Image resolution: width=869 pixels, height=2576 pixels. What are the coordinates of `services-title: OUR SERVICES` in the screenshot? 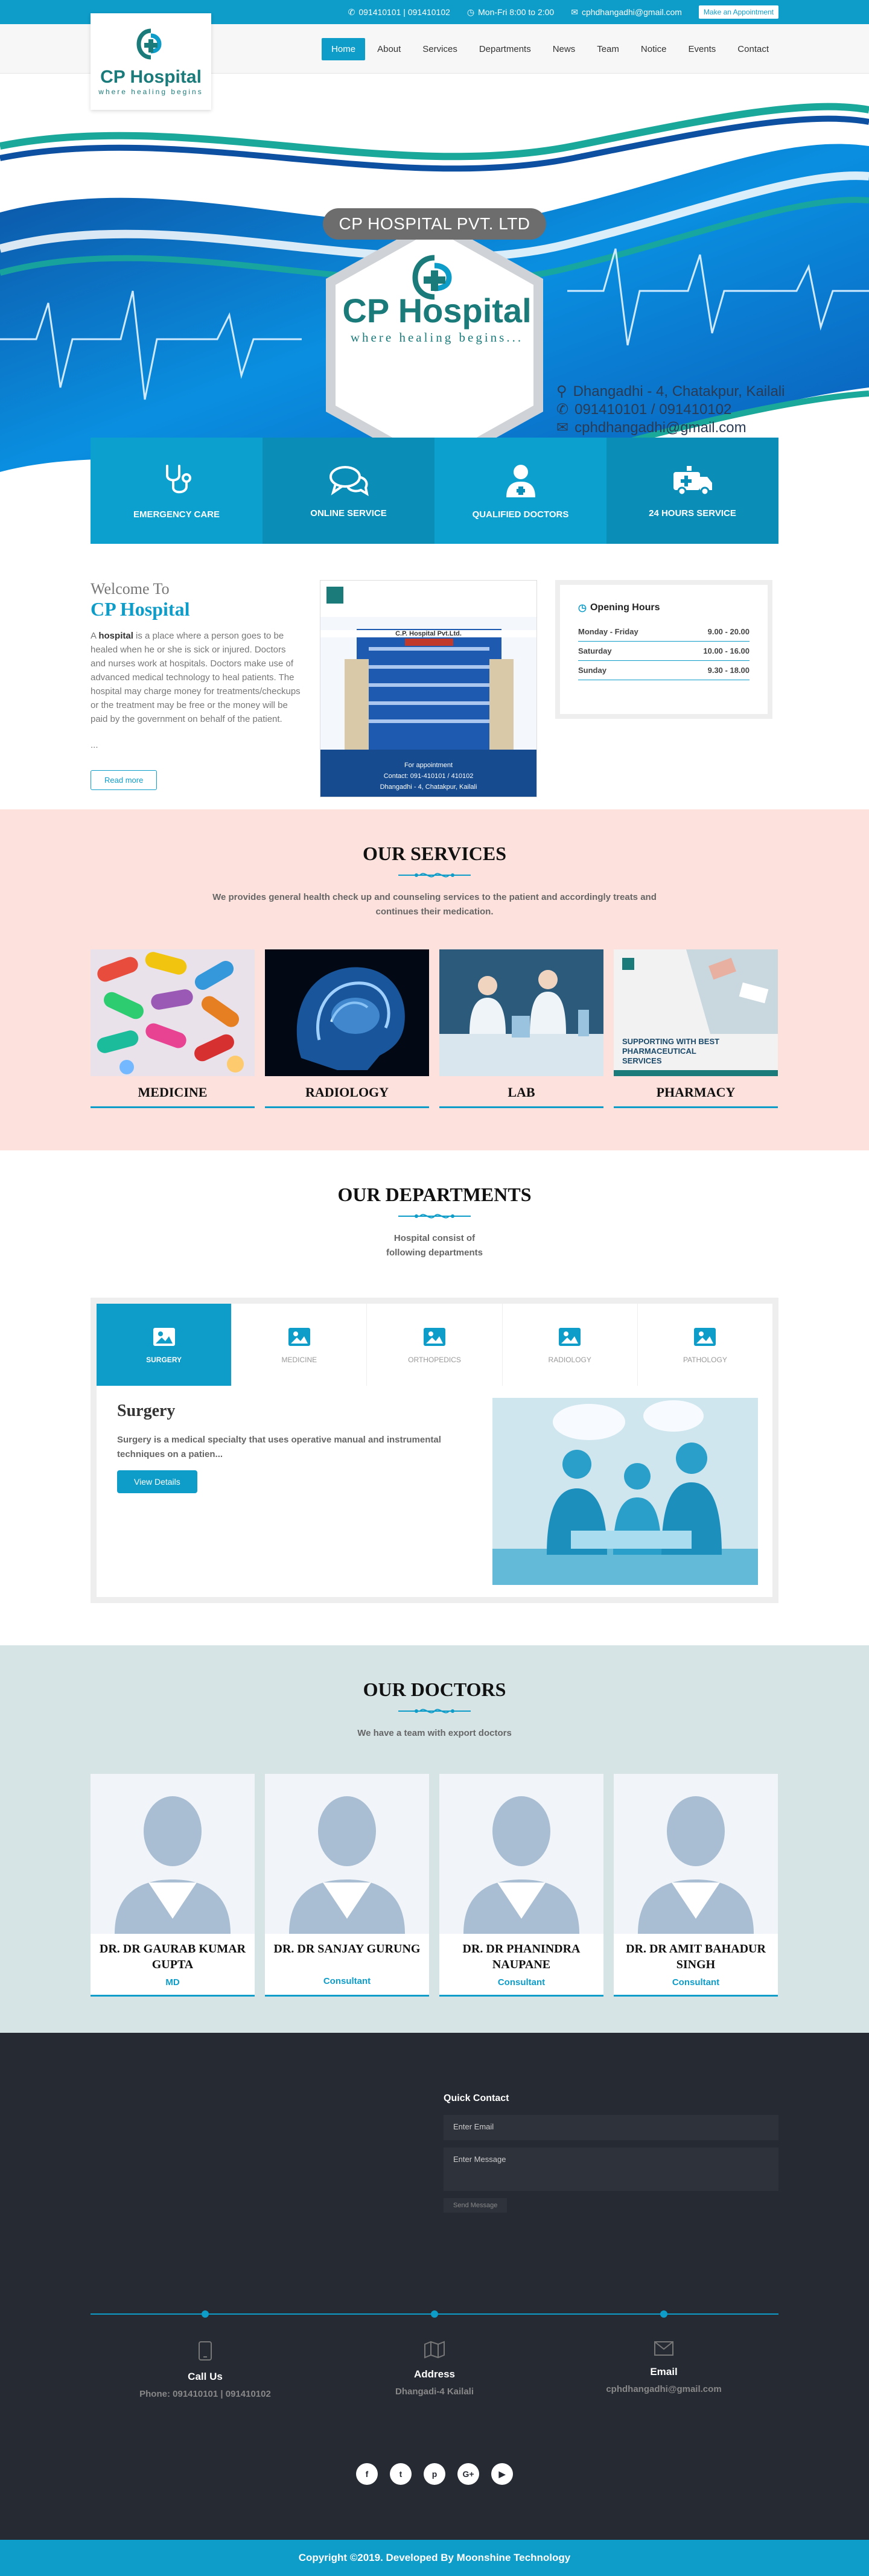 It's located at (434, 853).